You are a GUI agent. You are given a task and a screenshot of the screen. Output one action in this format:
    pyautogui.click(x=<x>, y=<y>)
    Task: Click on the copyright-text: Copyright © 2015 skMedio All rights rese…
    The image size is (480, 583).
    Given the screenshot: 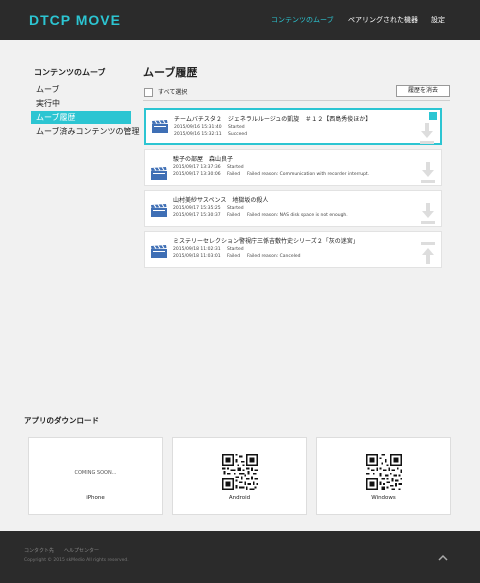 What is the action you would take?
    pyautogui.click(x=76, y=560)
    